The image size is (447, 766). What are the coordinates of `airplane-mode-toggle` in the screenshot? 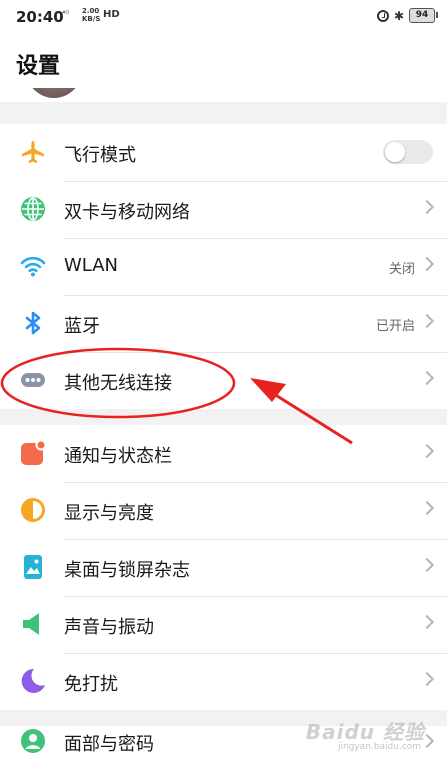 It's located at (408, 152).